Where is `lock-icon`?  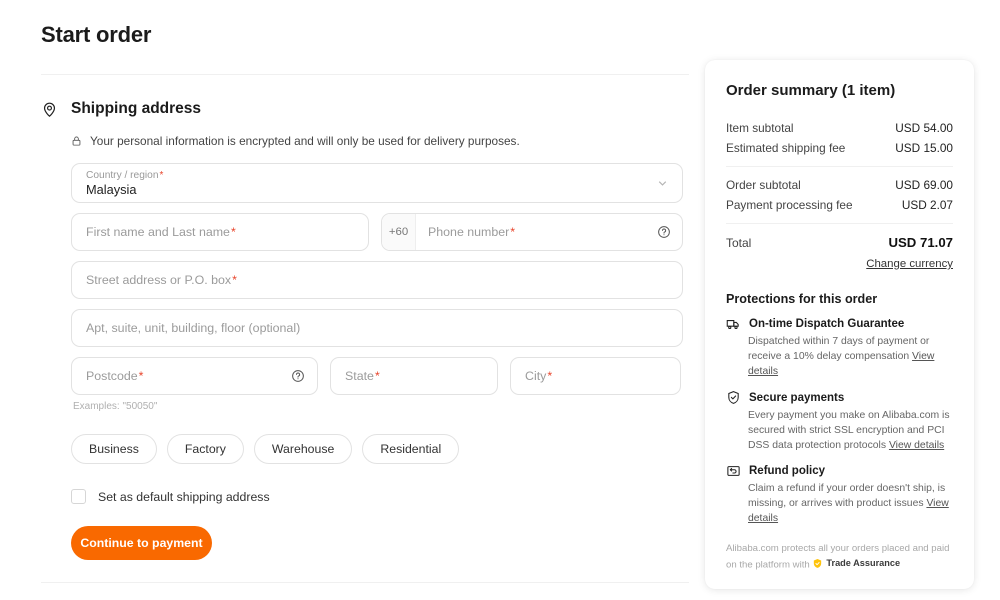 lock-icon is located at coordinates (76, 141).